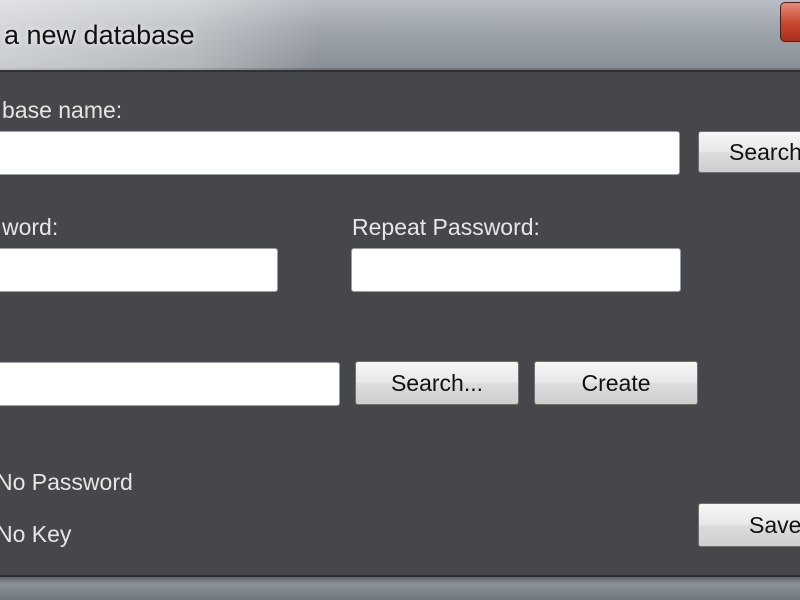 The width and height of the screenshot is (800, 600). What do you see at coordinates (170, 384) in the screenshot?
I see `key-file-input` at bounding box center [170, 384].